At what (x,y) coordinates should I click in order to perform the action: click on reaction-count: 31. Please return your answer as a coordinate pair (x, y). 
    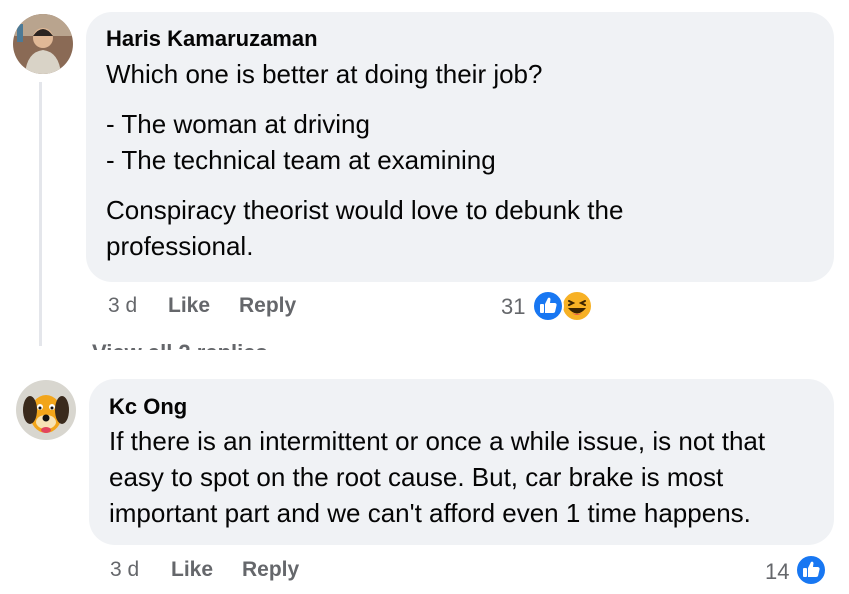
    Looking at the image, I should click on (513, 307).